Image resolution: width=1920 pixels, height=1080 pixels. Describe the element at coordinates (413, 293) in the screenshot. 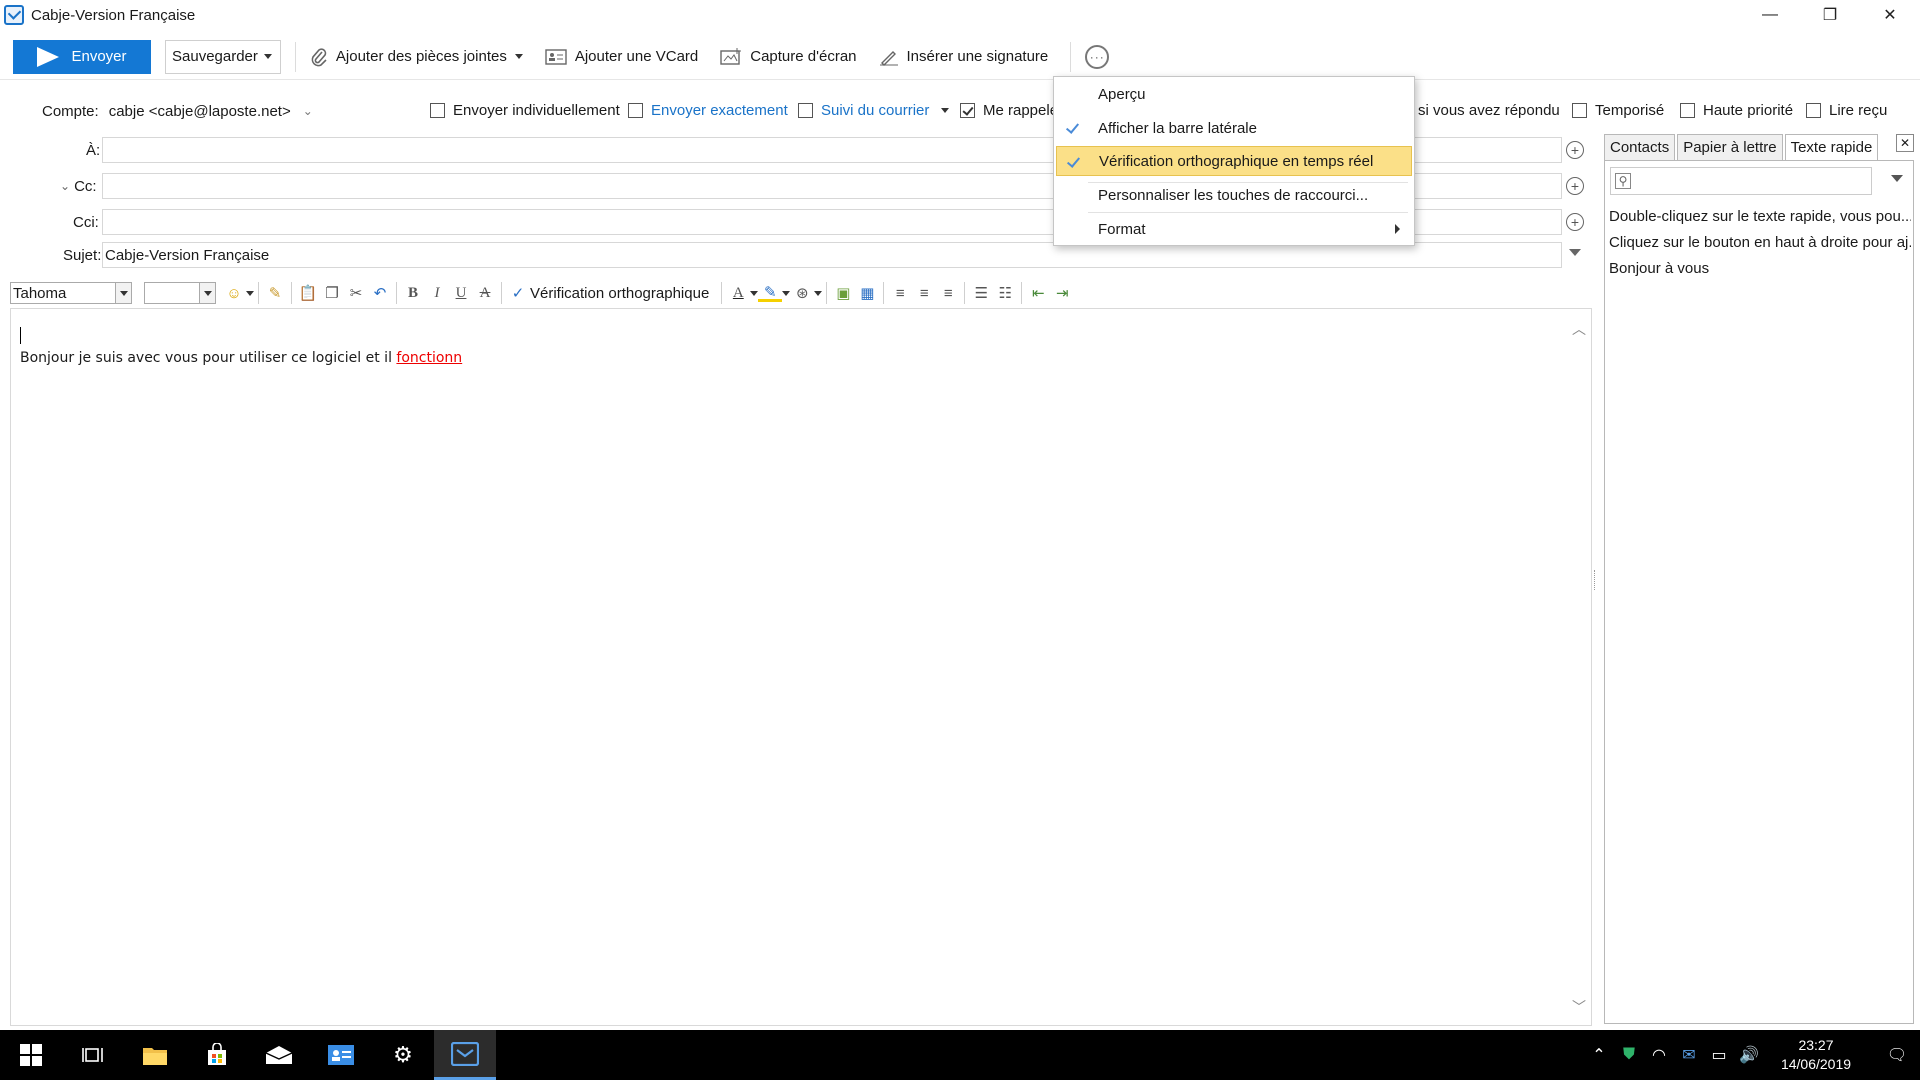

I see `bold-icon: B` at that location.